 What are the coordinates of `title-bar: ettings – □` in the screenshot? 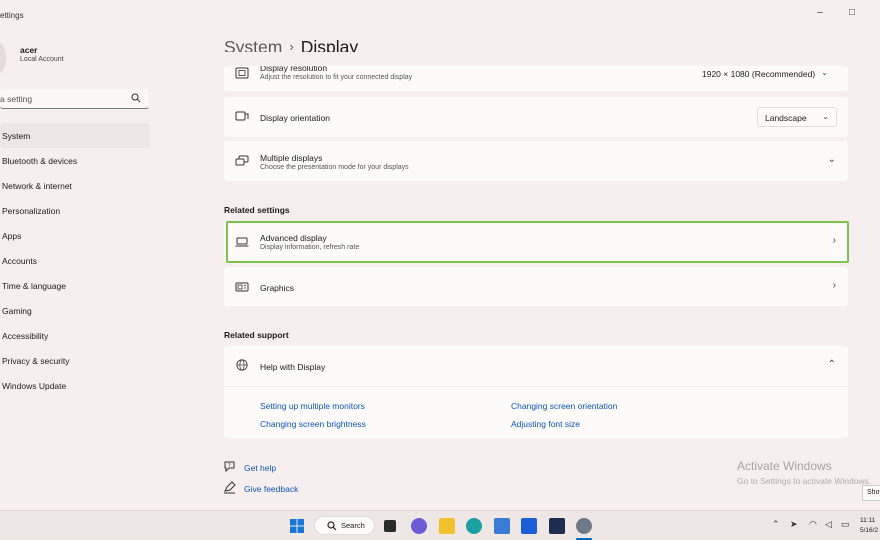 It's located at (440, 16).